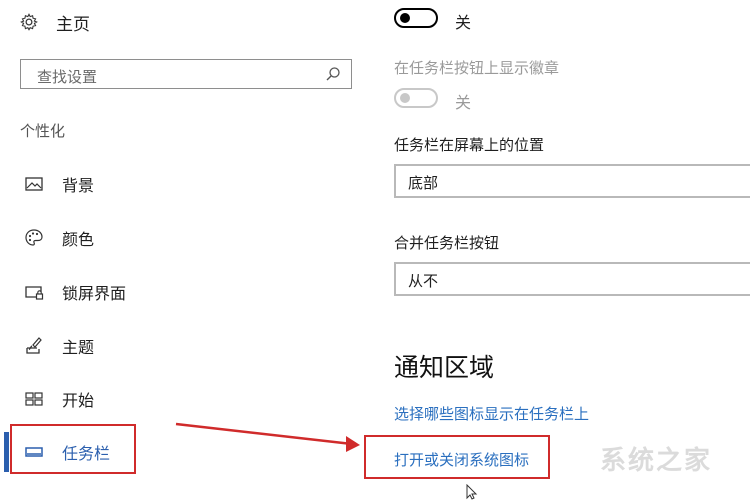 The image size is (750, 500). What do you see at coordinates (656, 461) in the screenshot?
I see `watermark: 系统之家` at bounding box center [656, 461].